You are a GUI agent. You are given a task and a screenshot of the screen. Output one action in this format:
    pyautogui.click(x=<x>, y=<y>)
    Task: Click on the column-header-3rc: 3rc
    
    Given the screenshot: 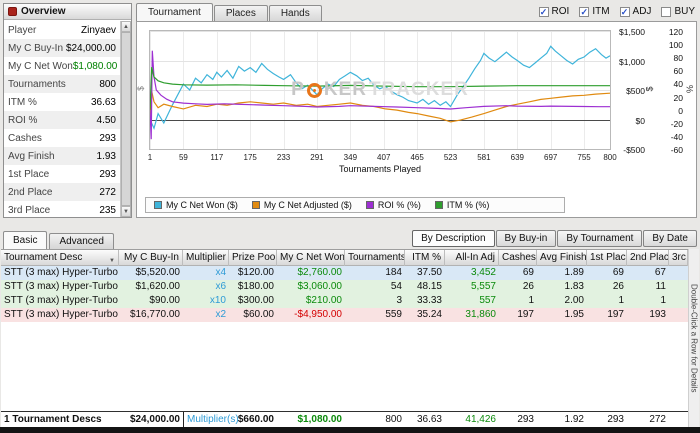 What is the action you would take?
    pyautogui.click(x=678, y=258)
    